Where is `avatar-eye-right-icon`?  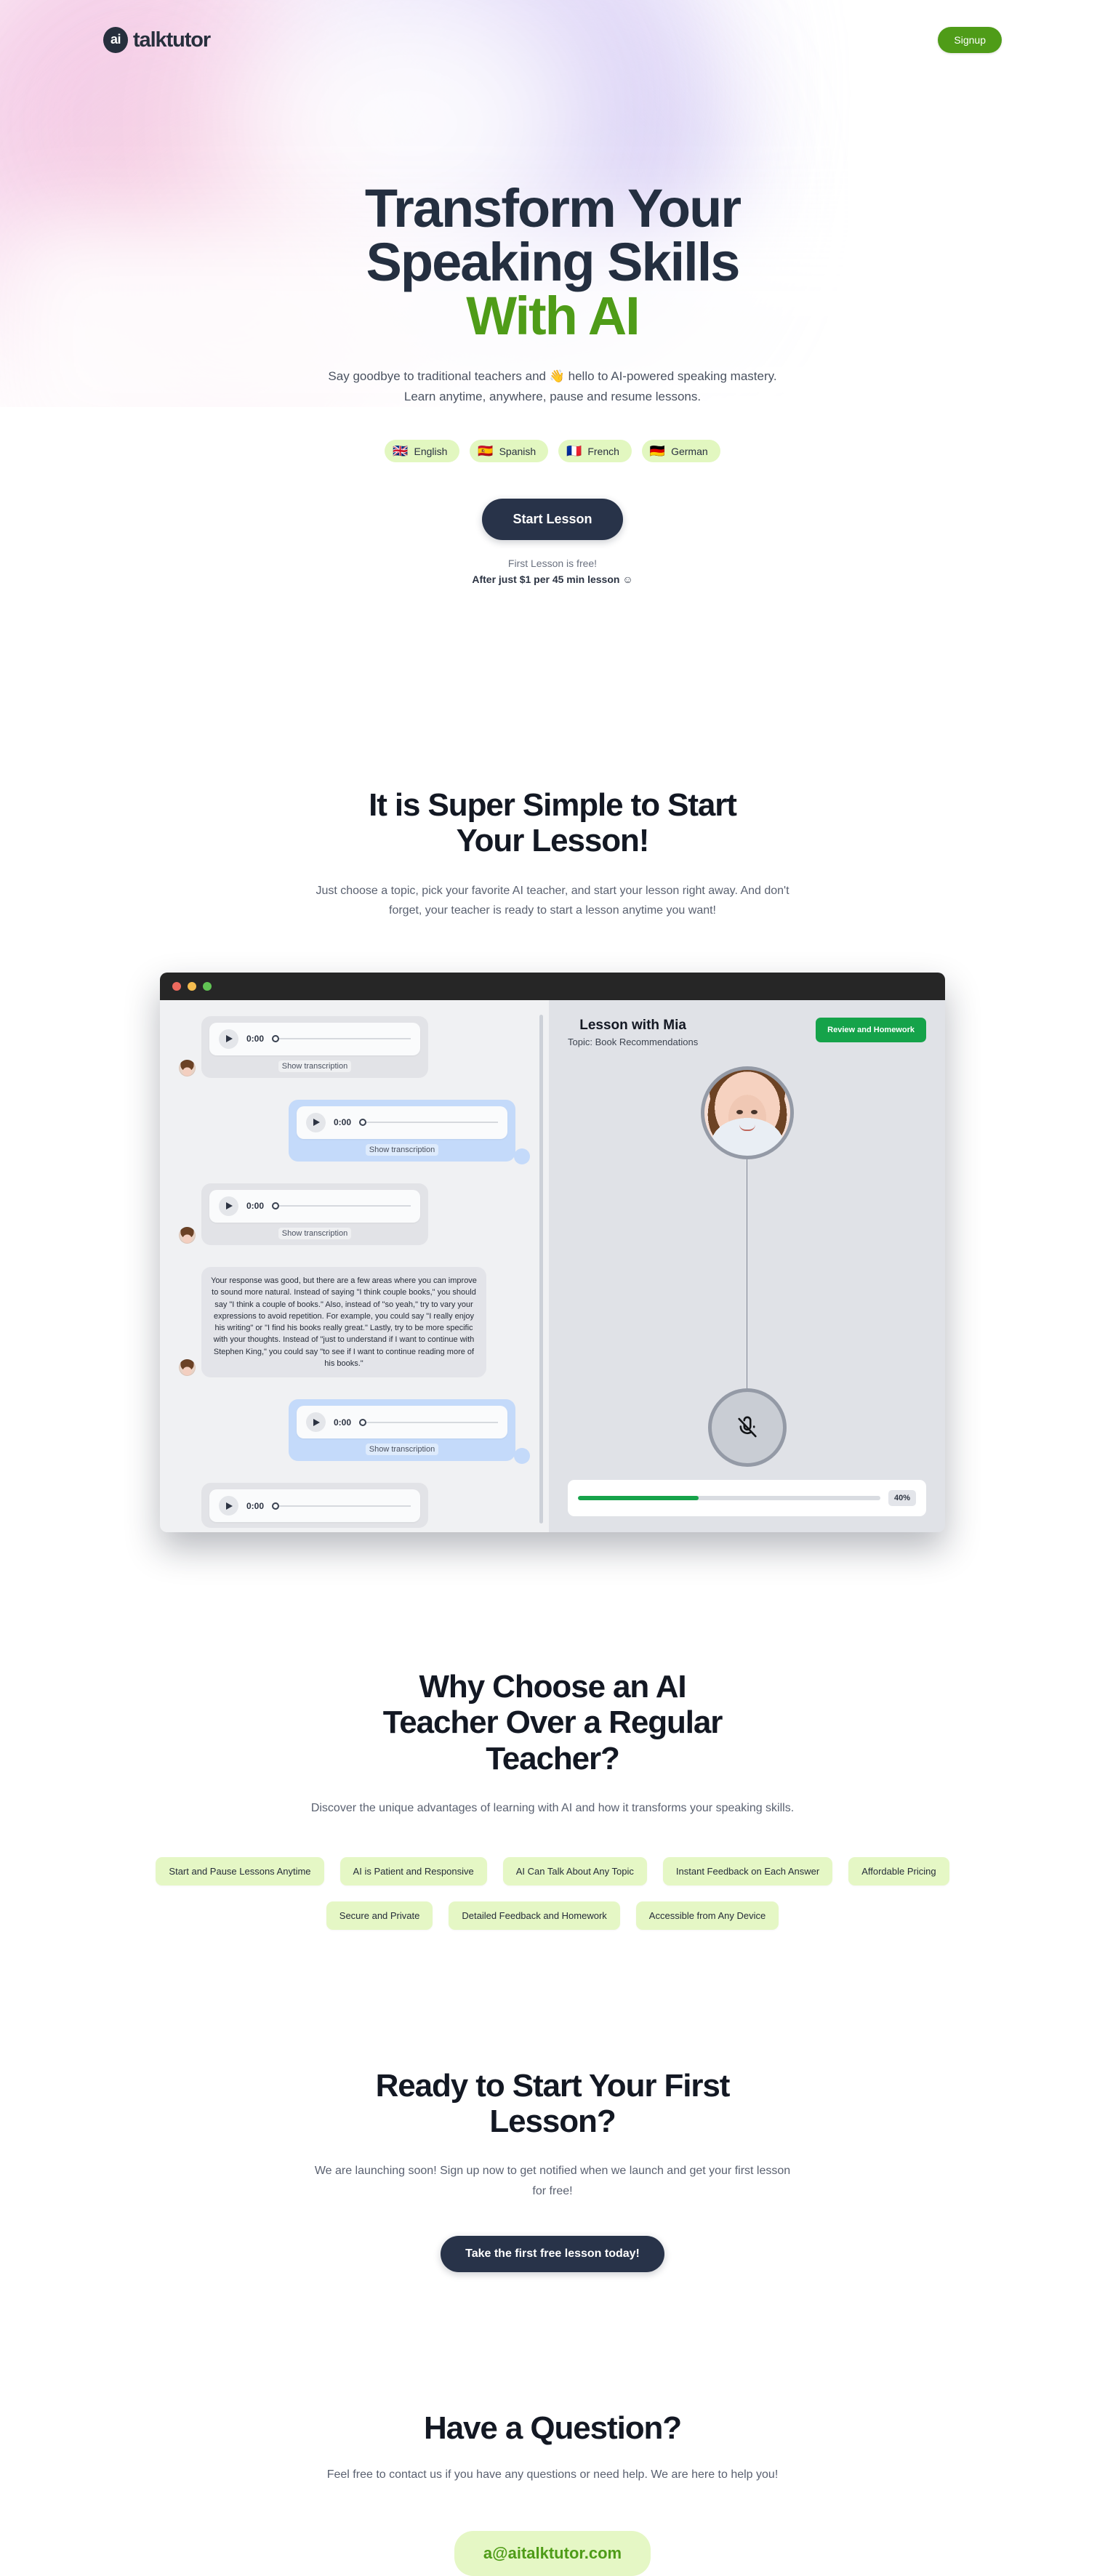 avatar-eye-right-icon is located at coordinates (754, 1112).